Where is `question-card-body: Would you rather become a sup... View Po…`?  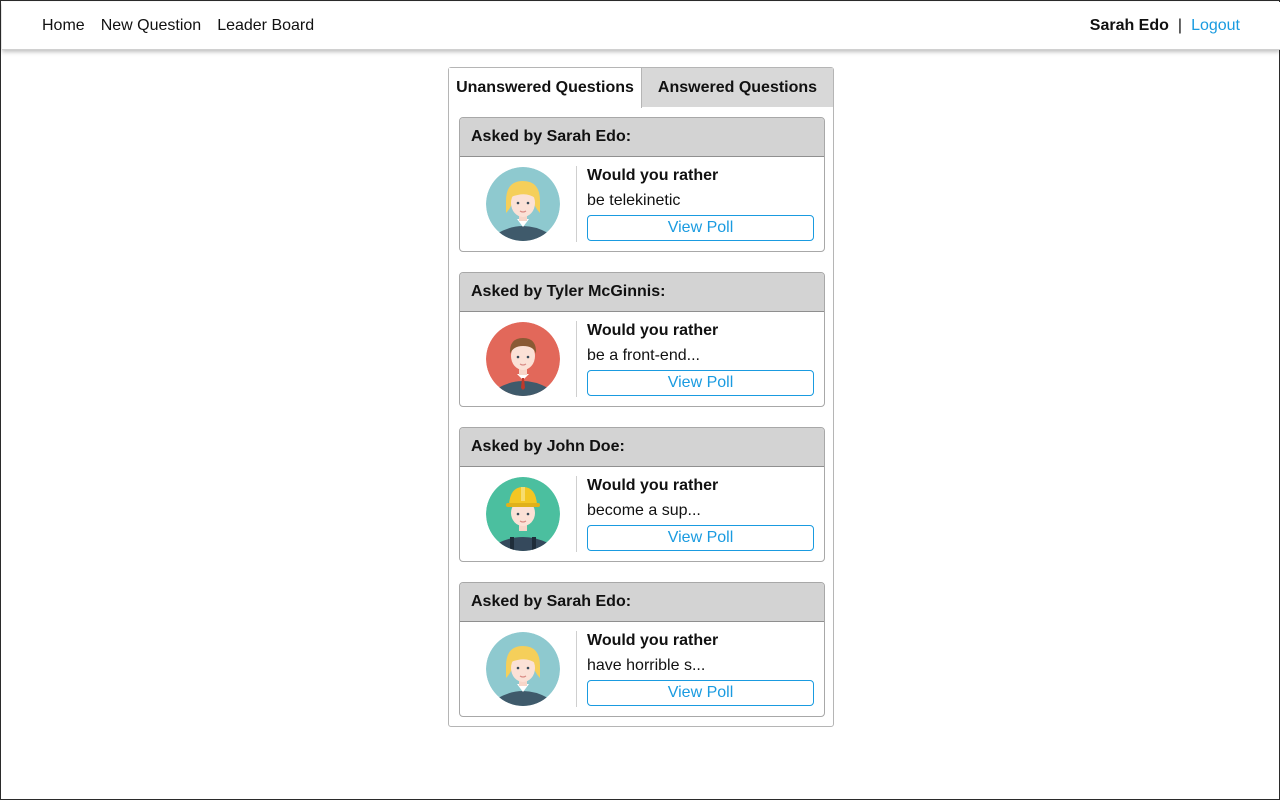
question-card-body: Would you rather become a sup... View Po… is located at coordinates (642, 514).